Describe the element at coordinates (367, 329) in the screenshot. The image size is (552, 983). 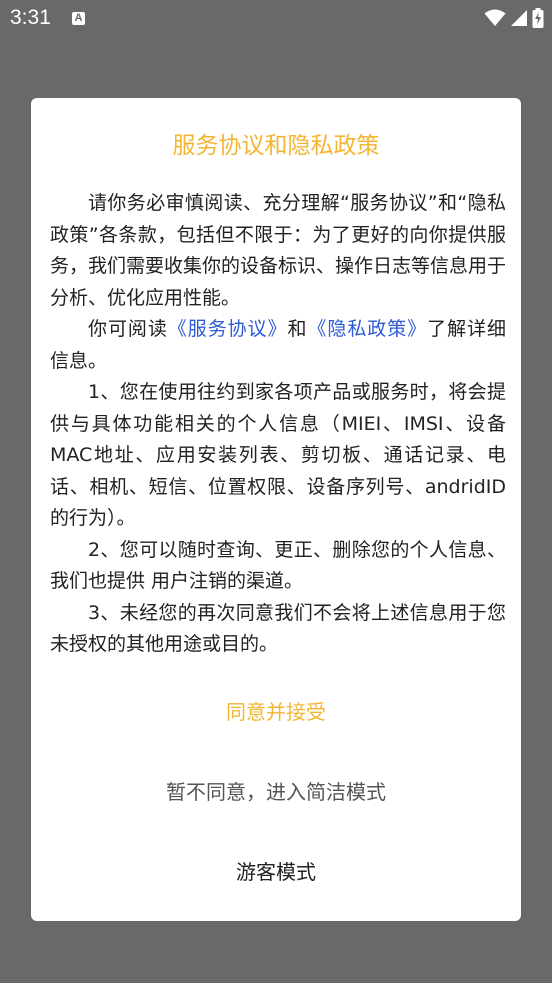
I see `privacy-policy-link: 《隐私政策》` at that location.